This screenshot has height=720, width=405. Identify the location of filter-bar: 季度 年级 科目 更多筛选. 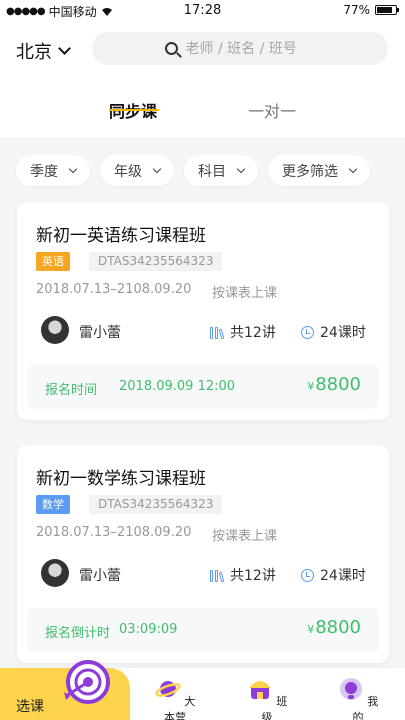
(193, 170).